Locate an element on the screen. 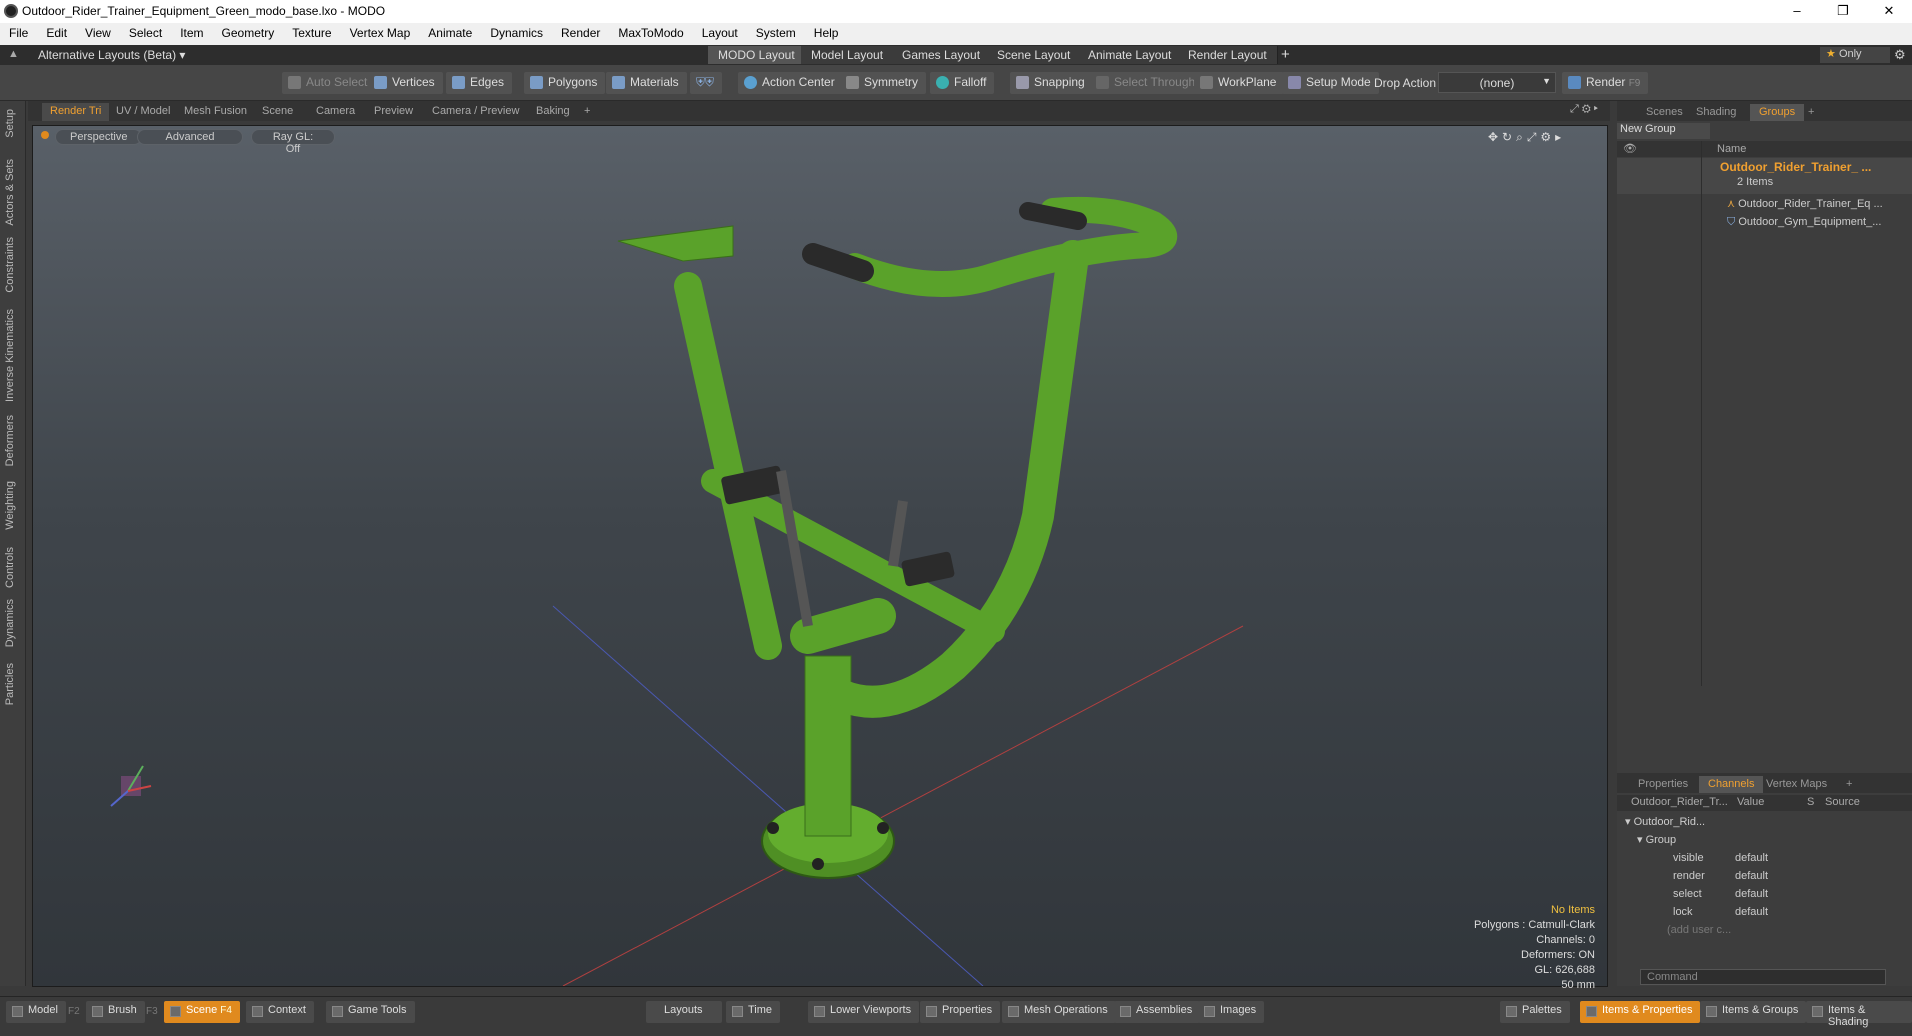 This screenshot has height=1036, width=1912. items-shading-button: Items & Shading is located at coordinates (1859, 1014).